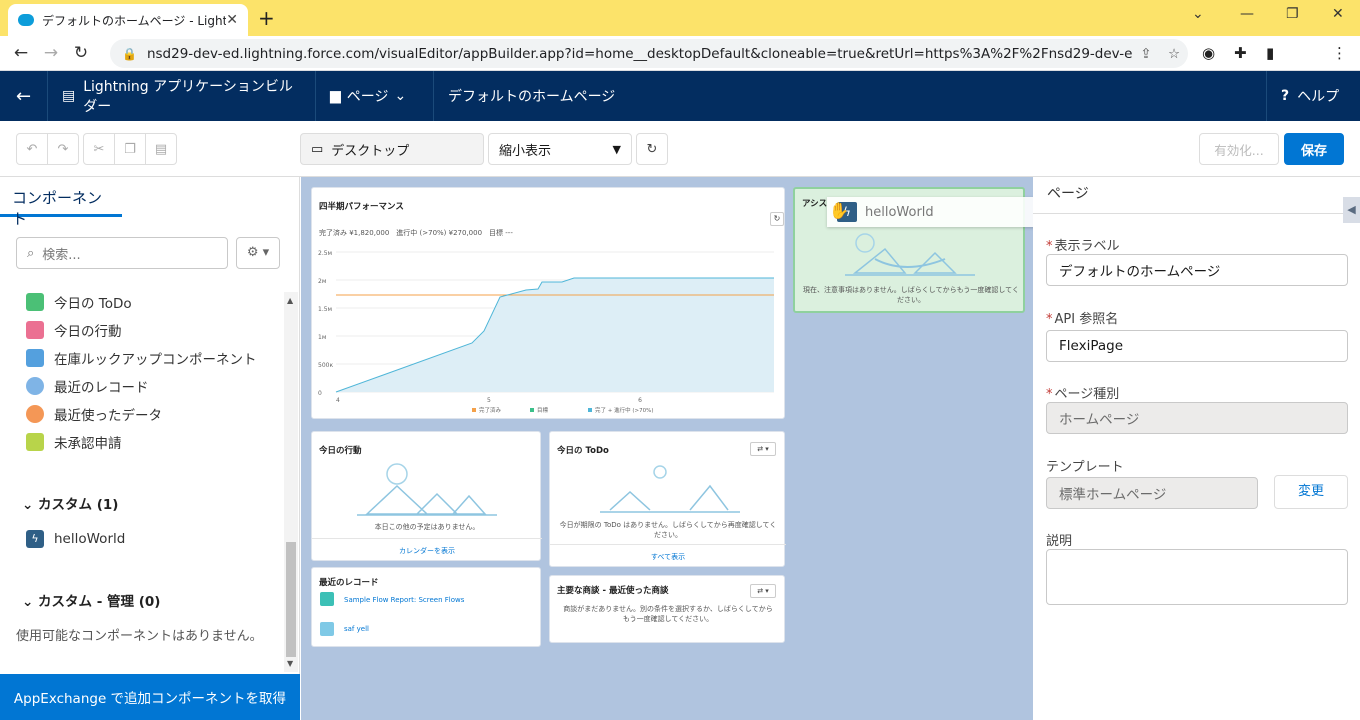 This screenshot has width=1360, height=720. I want to click on field-label: 表示ラベル, so click(1087, 246).